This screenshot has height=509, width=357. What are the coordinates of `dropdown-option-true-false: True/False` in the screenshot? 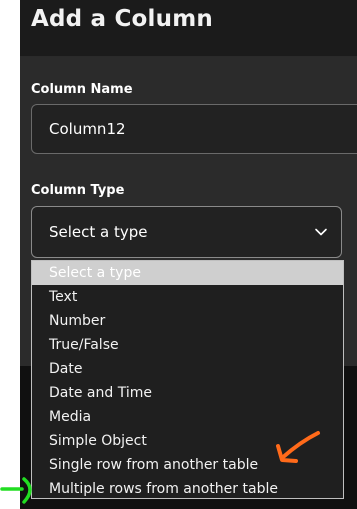 It's located at (187, 345).